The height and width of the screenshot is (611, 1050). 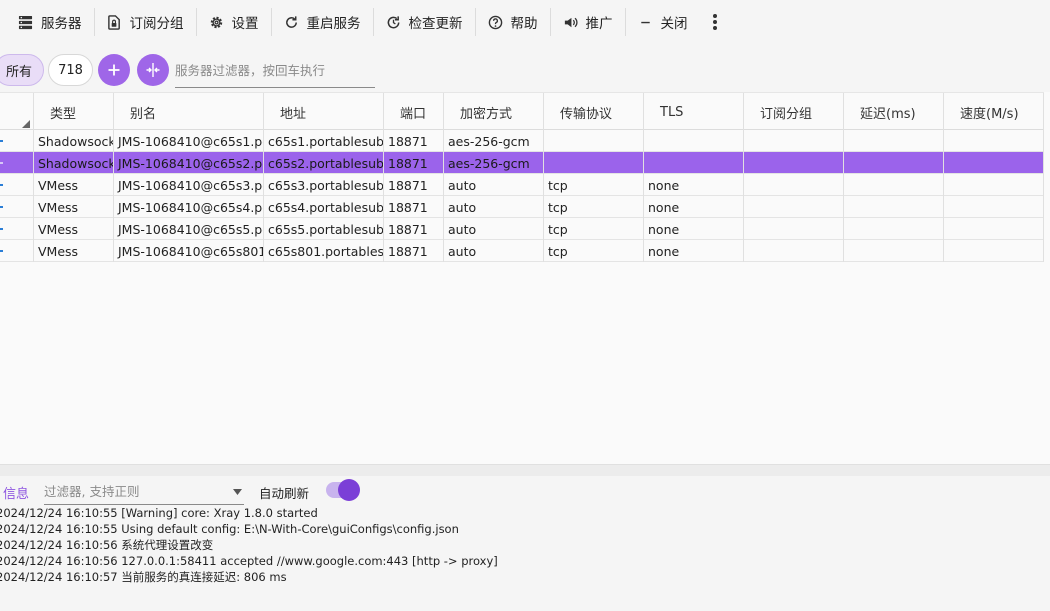 What do you see at coordinates (694, 112) in the screenshot?
I see `column-header-tls: TLS` at bounding box center [694, 112].